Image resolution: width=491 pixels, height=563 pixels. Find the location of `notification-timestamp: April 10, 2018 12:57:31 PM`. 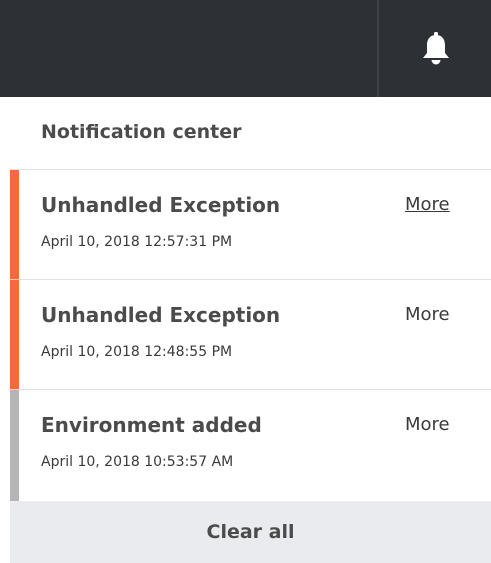

notification-timestamp: April 10, 2018 12:57:31 PM is located at coordinates (137, 242).